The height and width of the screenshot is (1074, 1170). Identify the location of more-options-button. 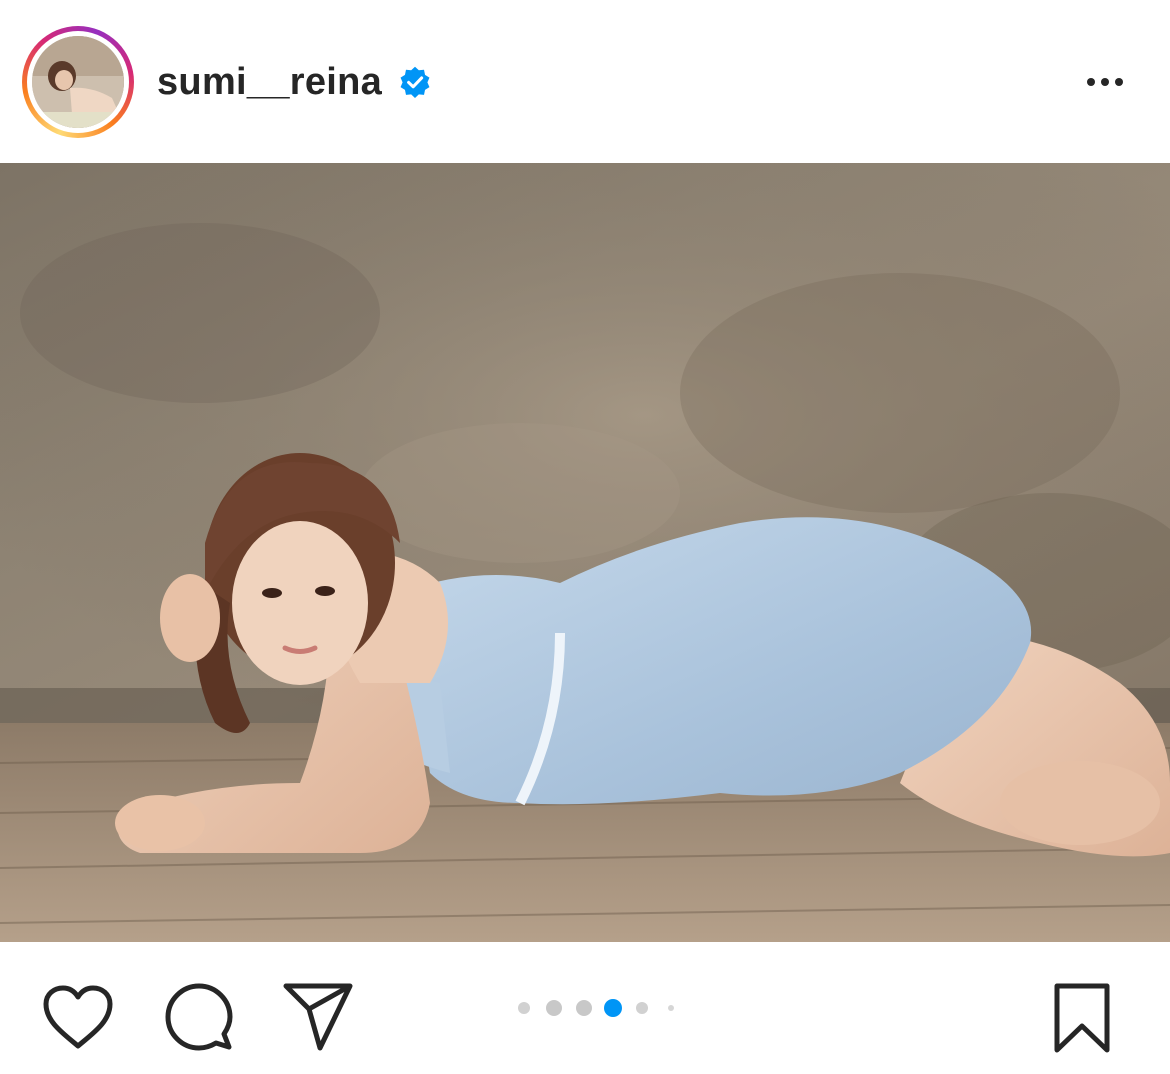
(1105, 82).